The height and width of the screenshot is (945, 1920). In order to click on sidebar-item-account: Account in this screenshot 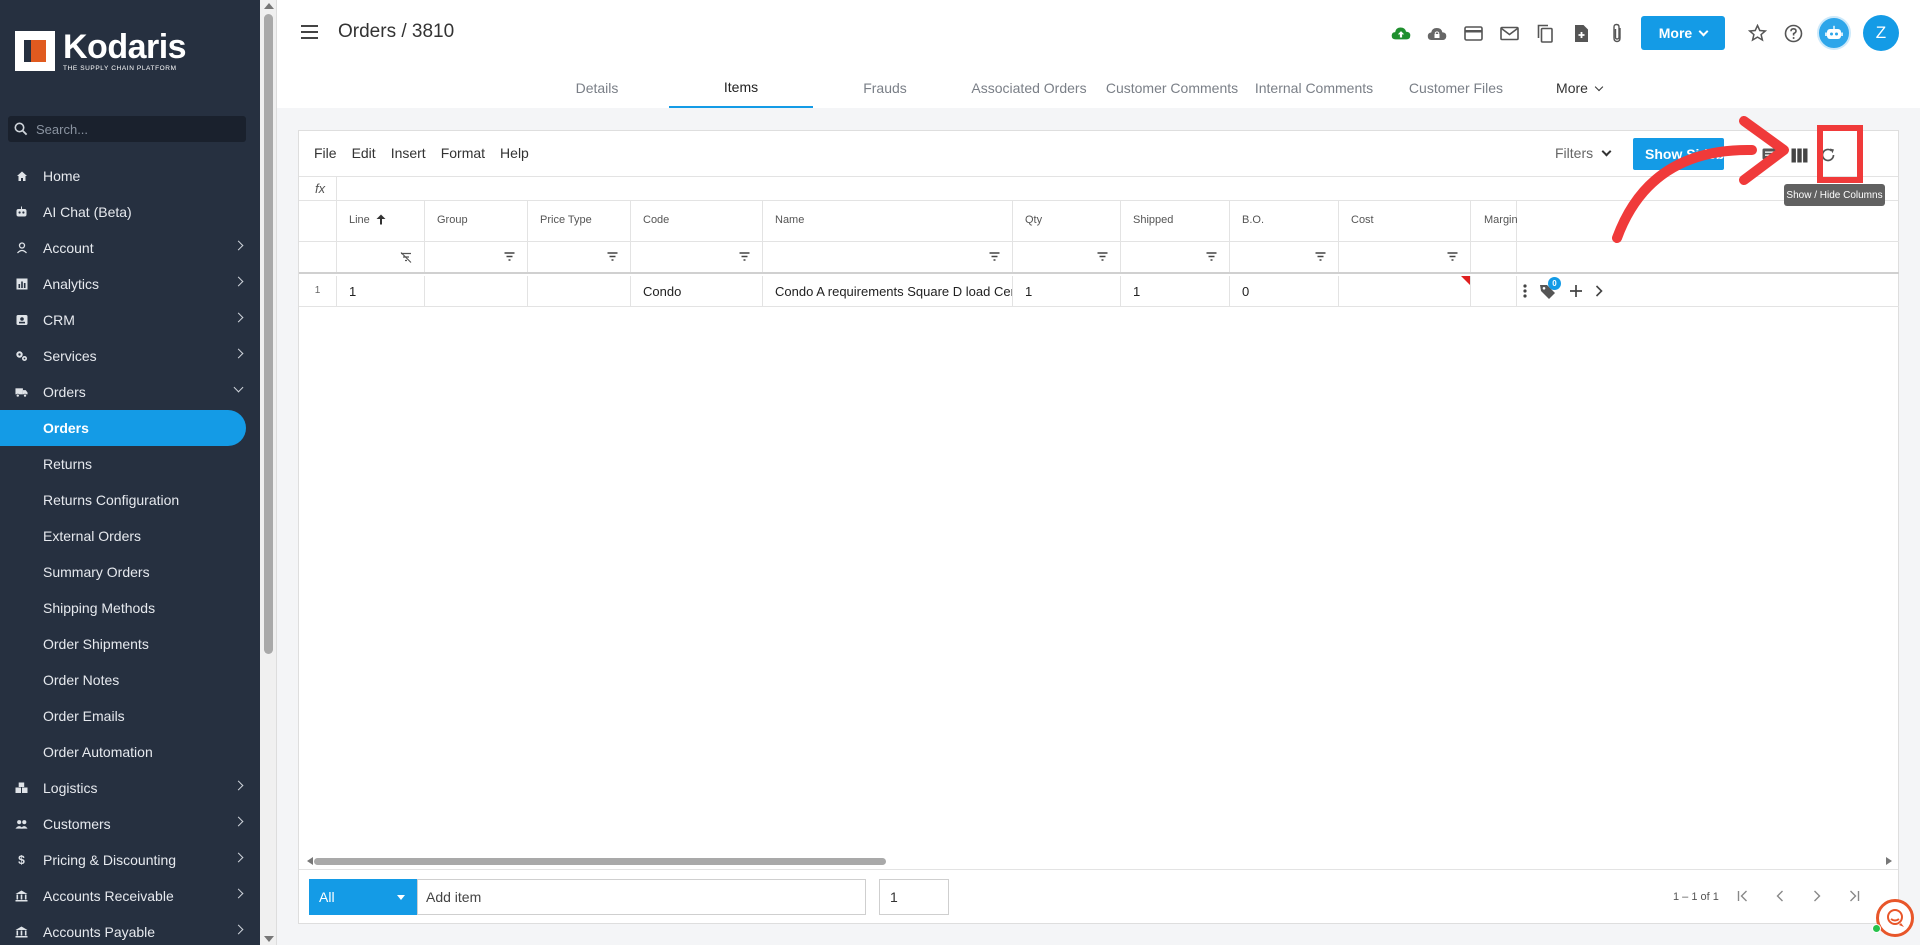, I will do `click(130, 248)`.